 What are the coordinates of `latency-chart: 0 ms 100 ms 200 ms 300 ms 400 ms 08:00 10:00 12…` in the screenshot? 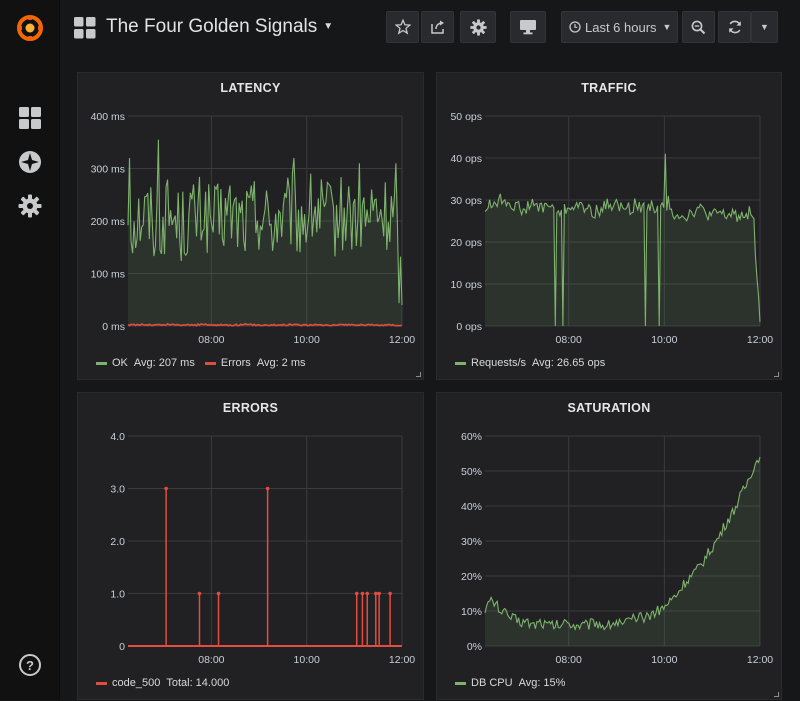 It's located at (253, 228).